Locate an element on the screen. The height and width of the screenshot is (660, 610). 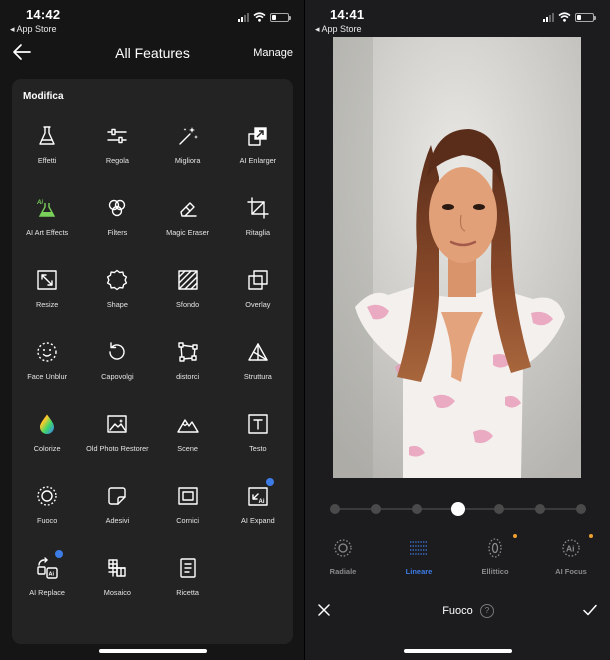
text-icon is located at coordinates (258, 424).